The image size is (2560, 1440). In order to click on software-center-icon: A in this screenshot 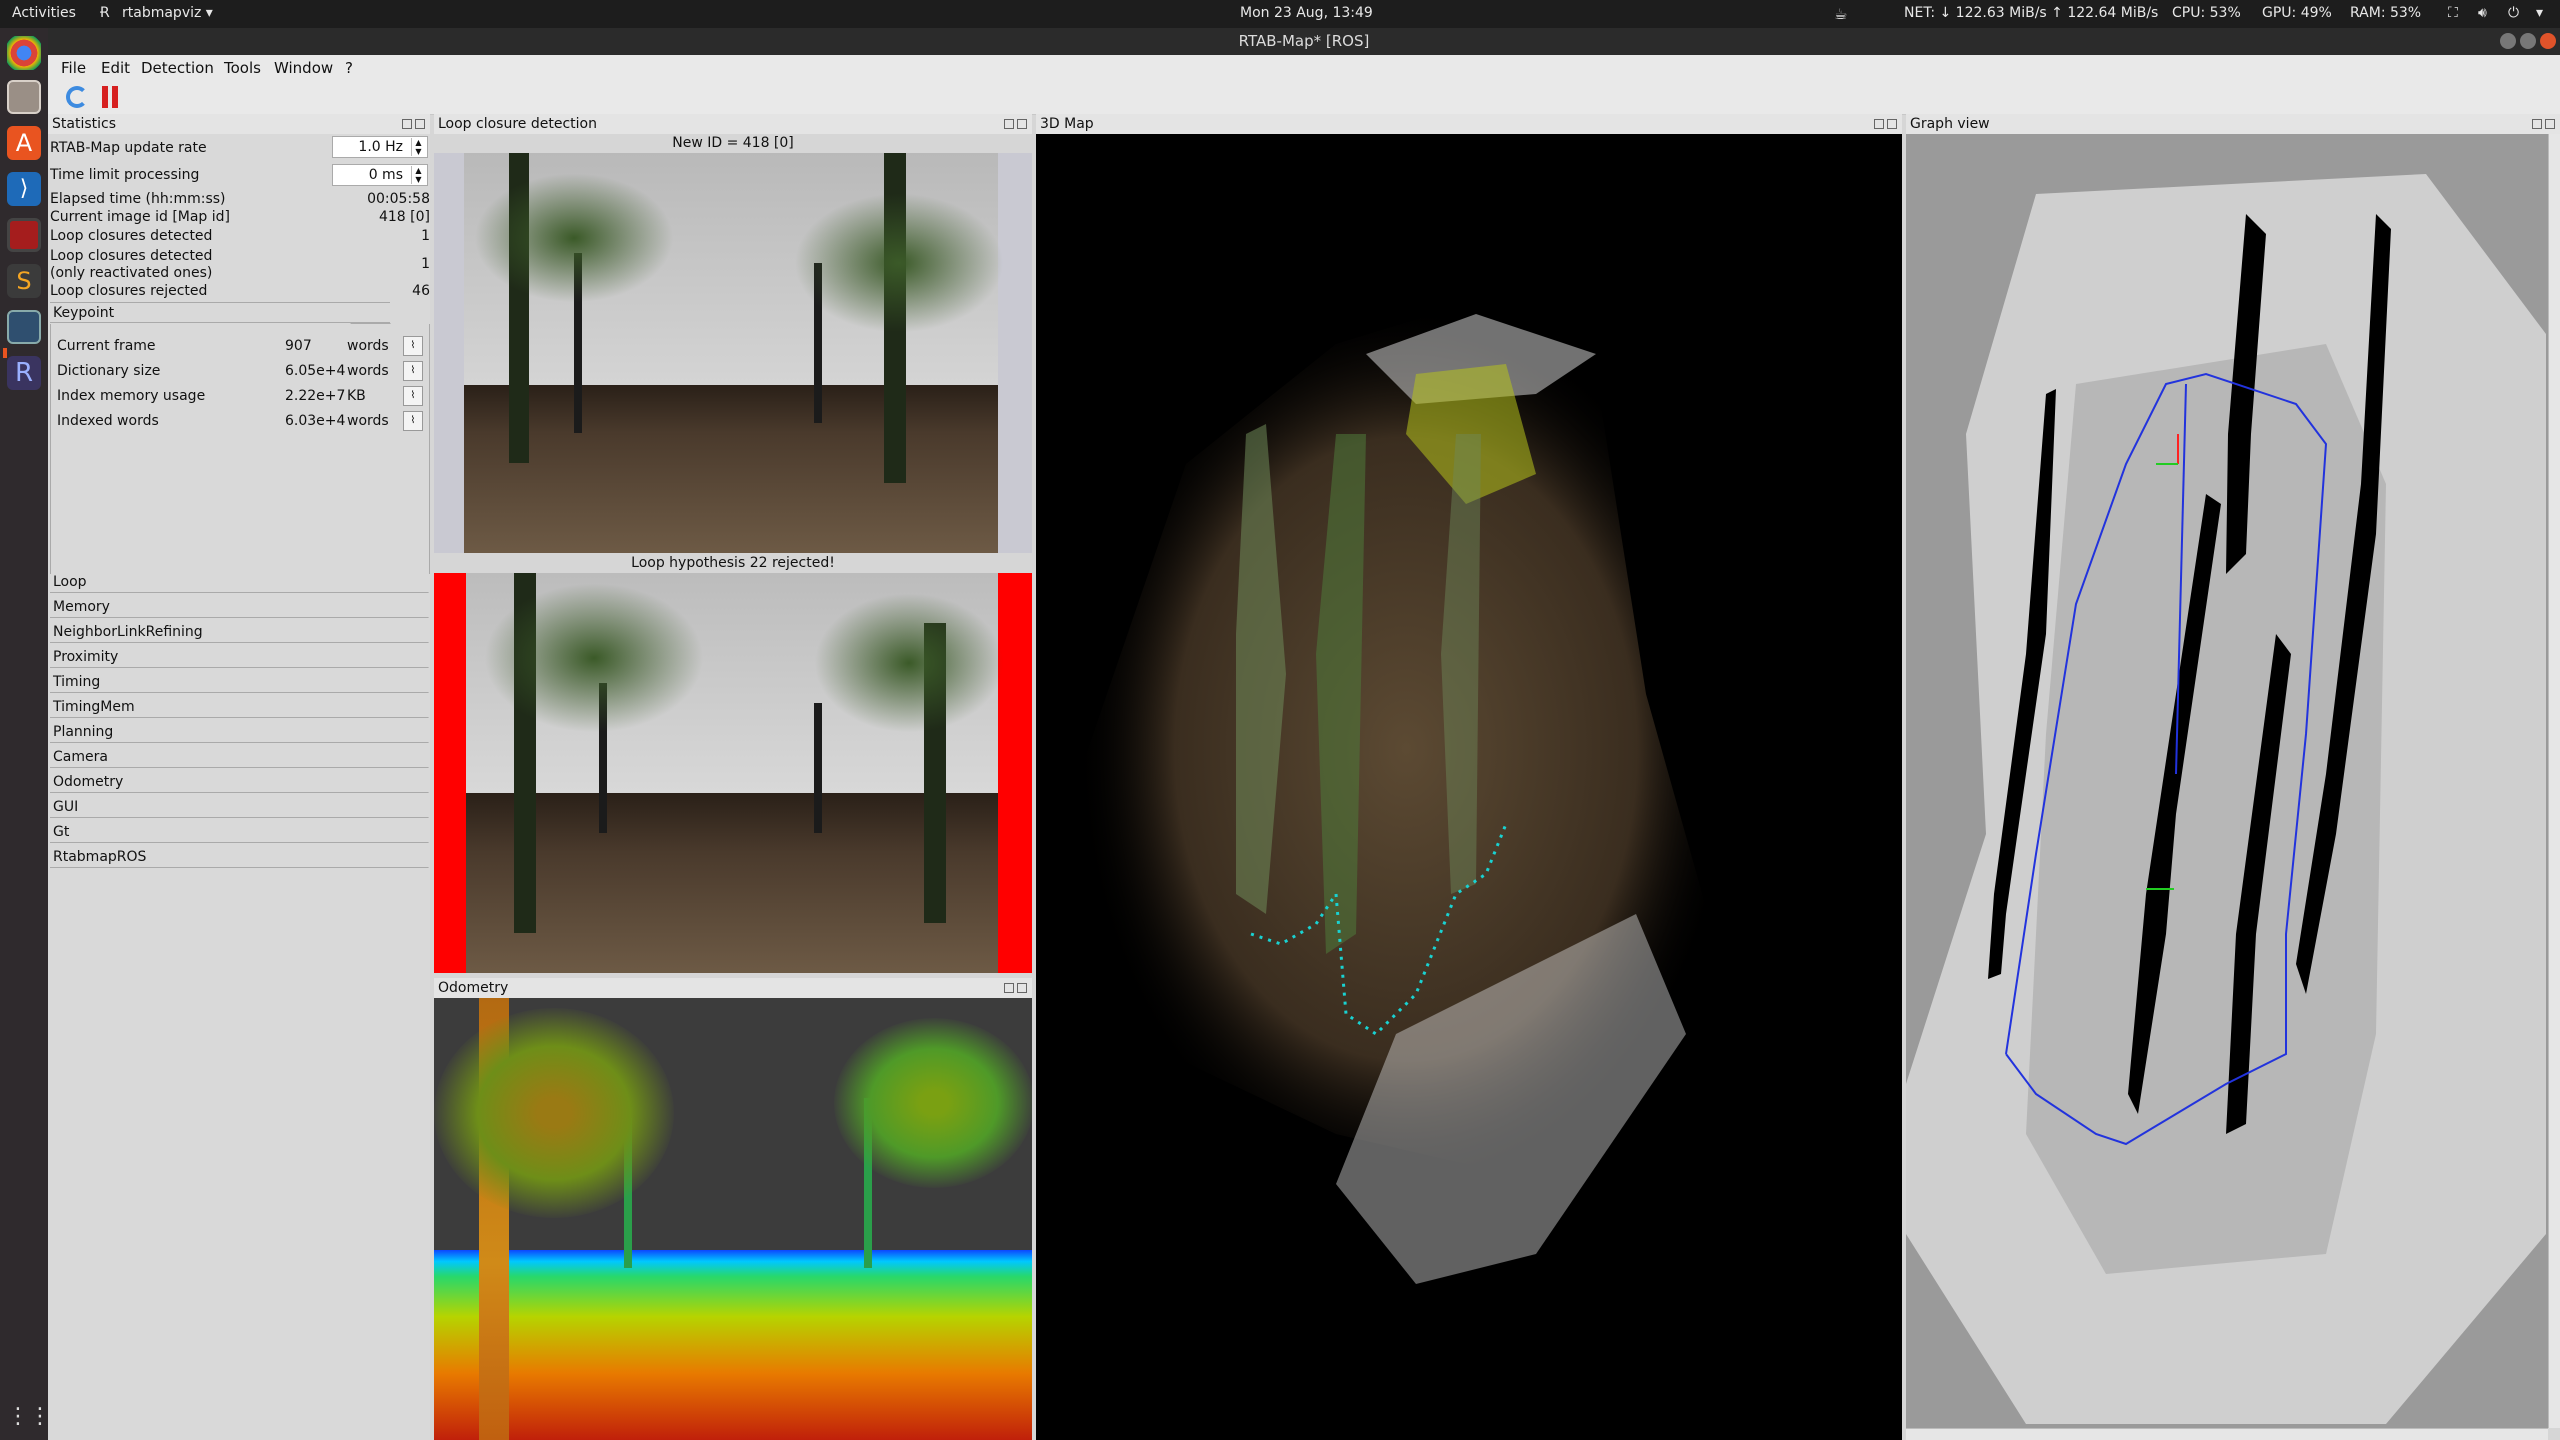, I will do `click(24, 143)`.